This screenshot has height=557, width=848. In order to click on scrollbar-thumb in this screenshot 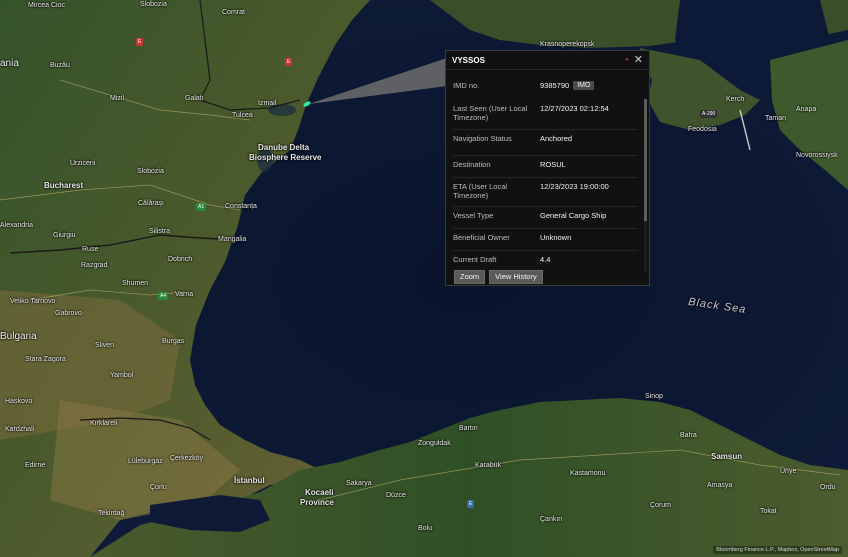, I will do `click(645, 160)`.